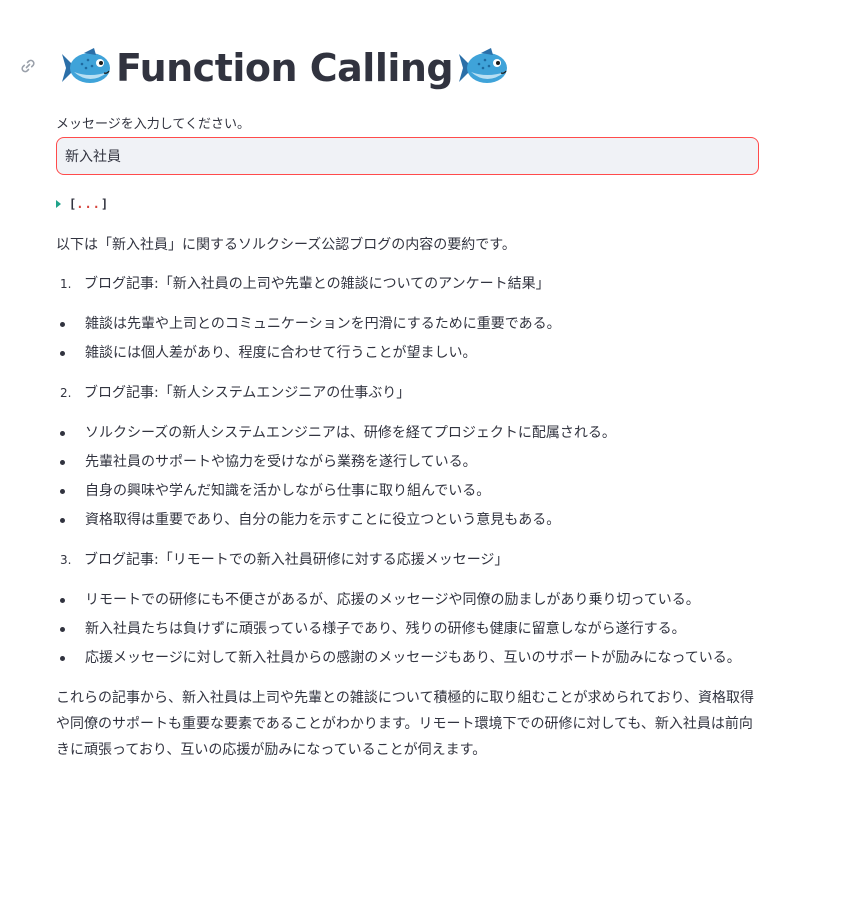  I want to click on section-number: 2., so click(66, 393).